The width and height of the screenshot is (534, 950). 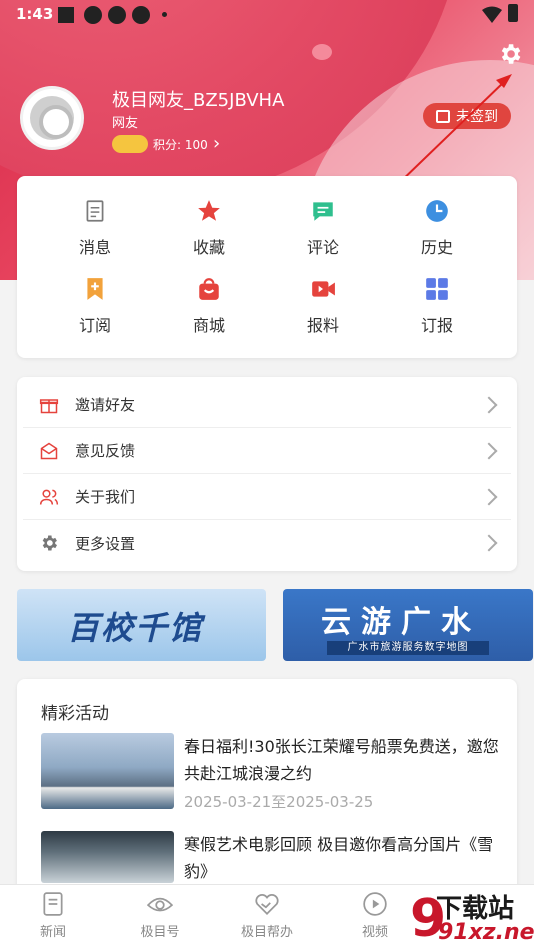 I want to click on checkin-button: 未签到, so click(x=467, y=116).